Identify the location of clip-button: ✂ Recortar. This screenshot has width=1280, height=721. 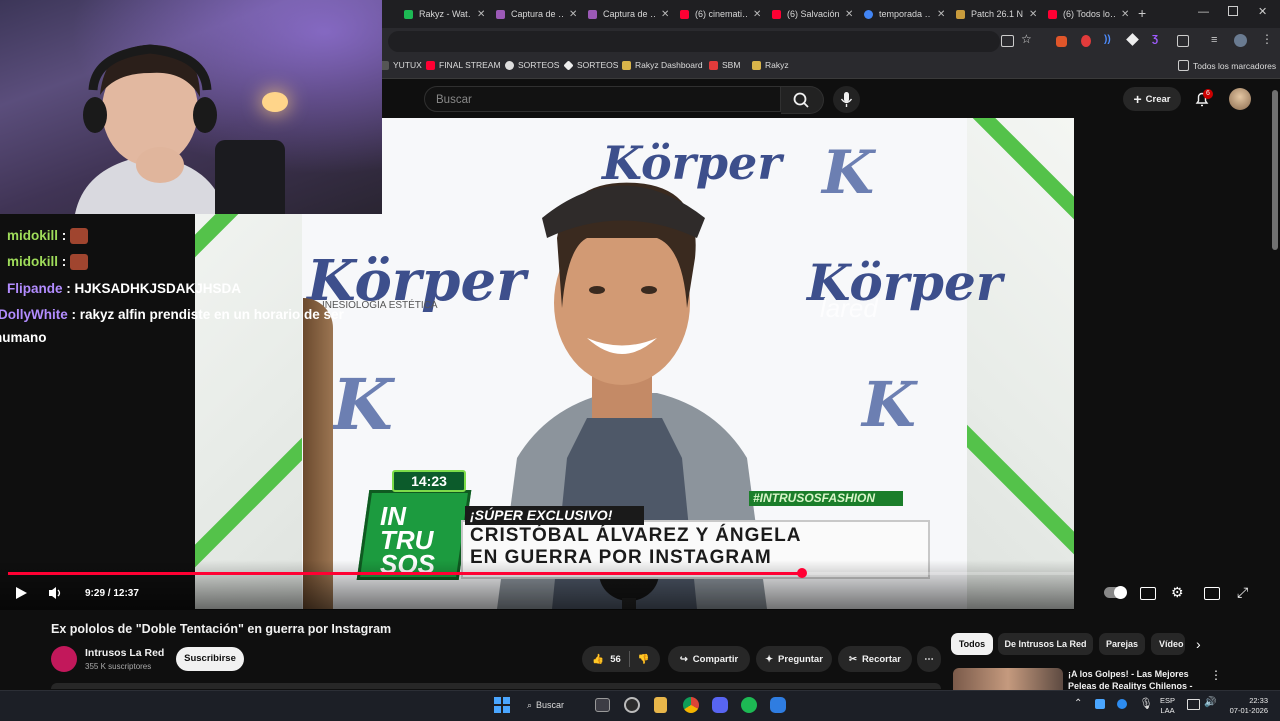
(875, 659).